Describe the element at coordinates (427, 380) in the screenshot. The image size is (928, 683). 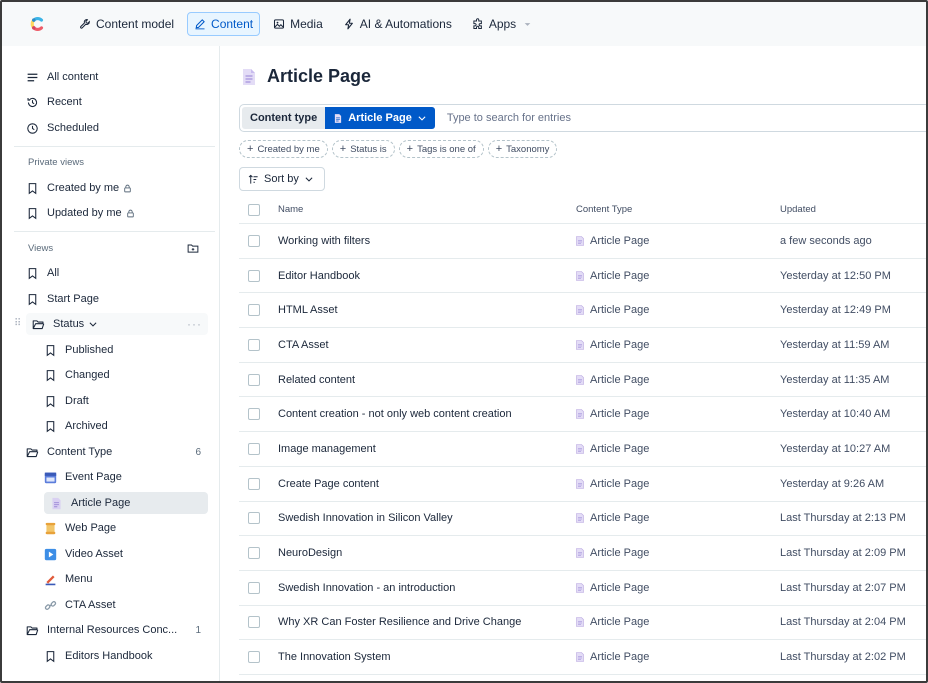
I see `entry-name: Related content` at that location.